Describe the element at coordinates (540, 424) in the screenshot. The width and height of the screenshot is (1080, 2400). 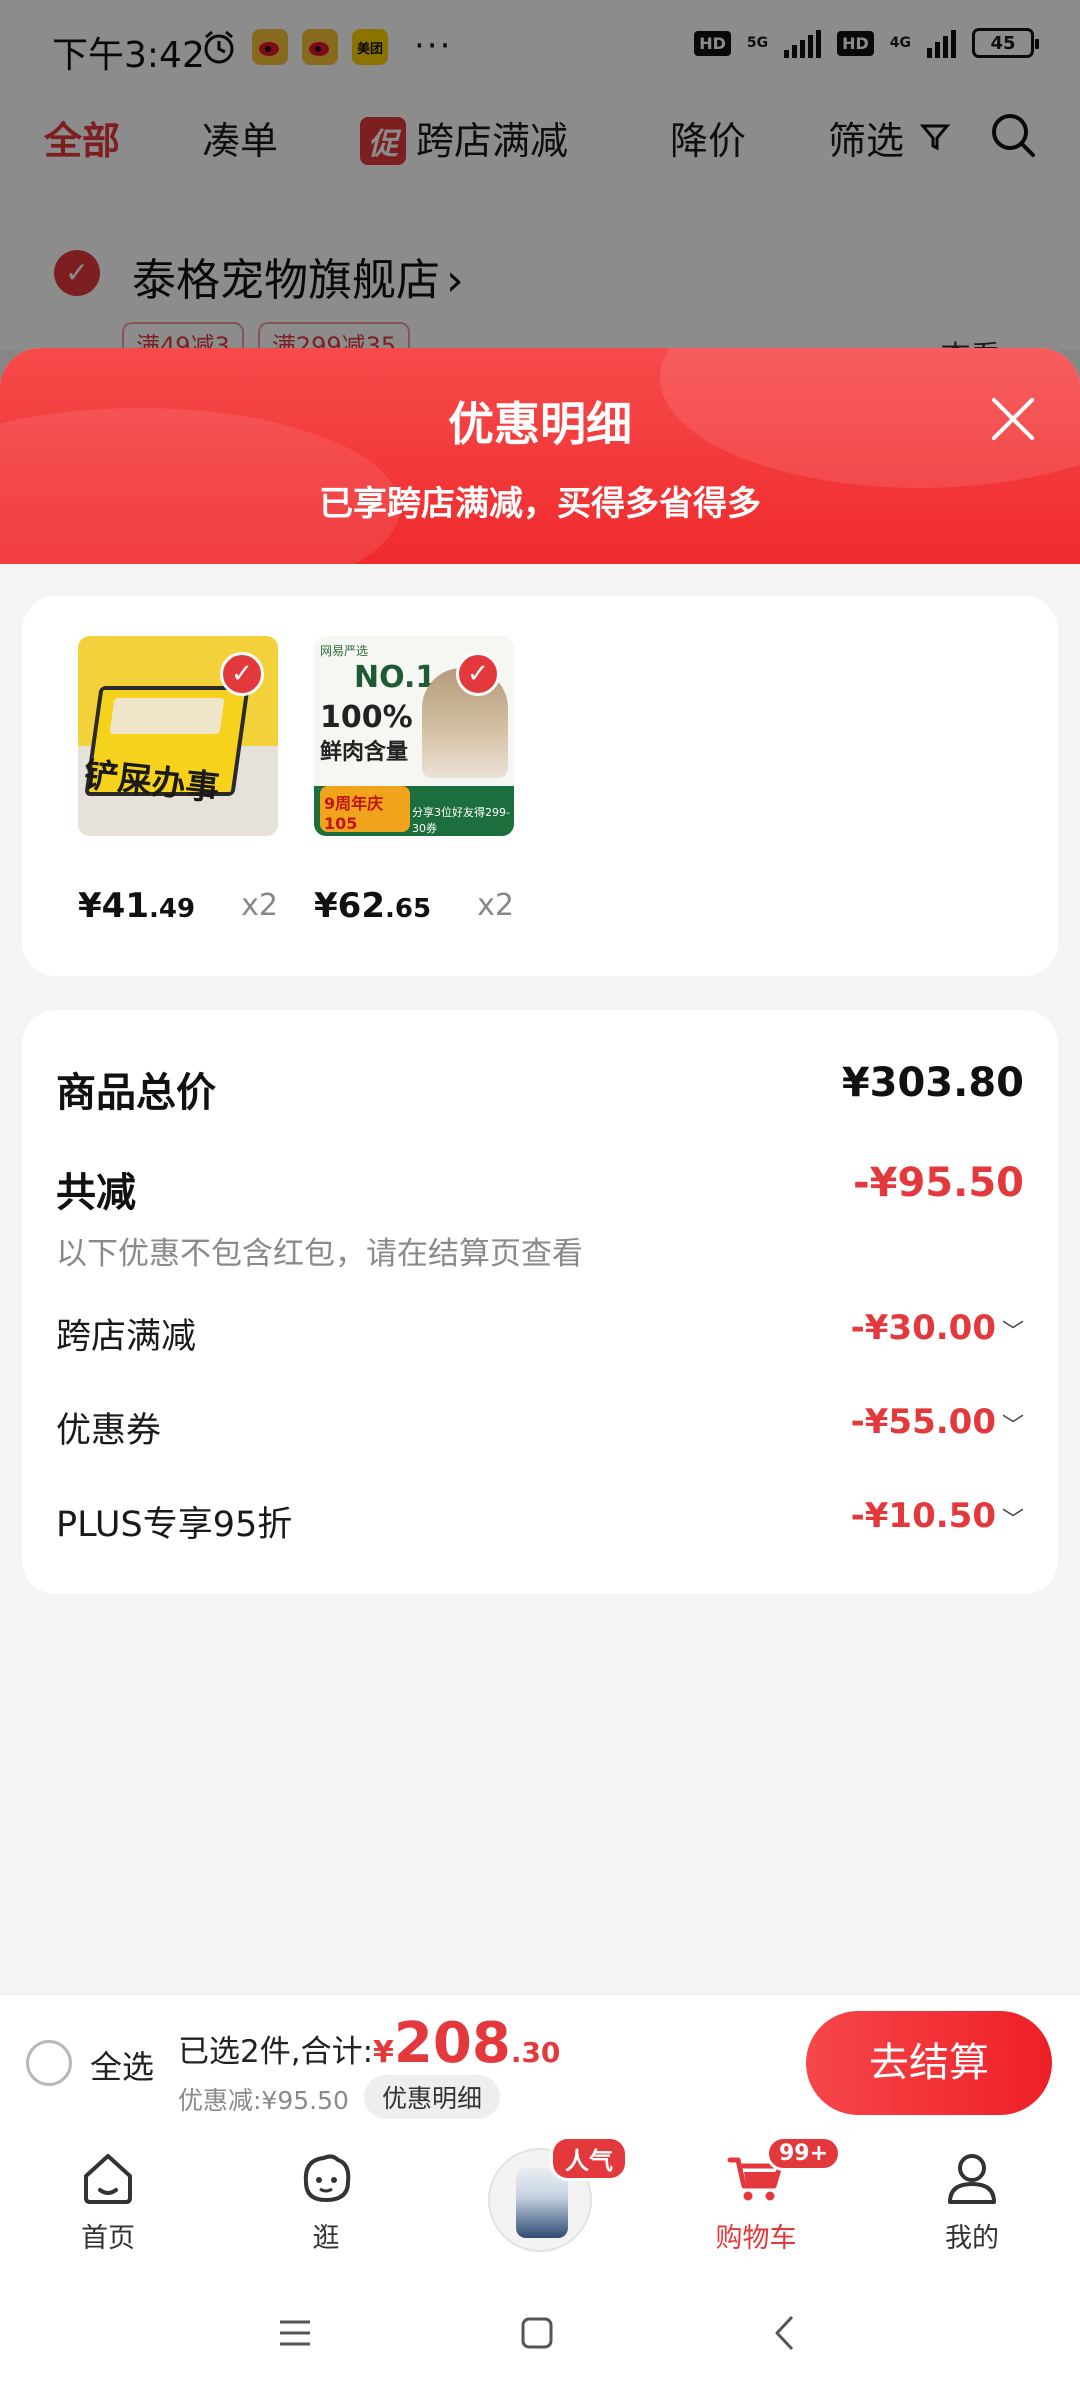
I see `sheet-title: 优惠明细` at that location.